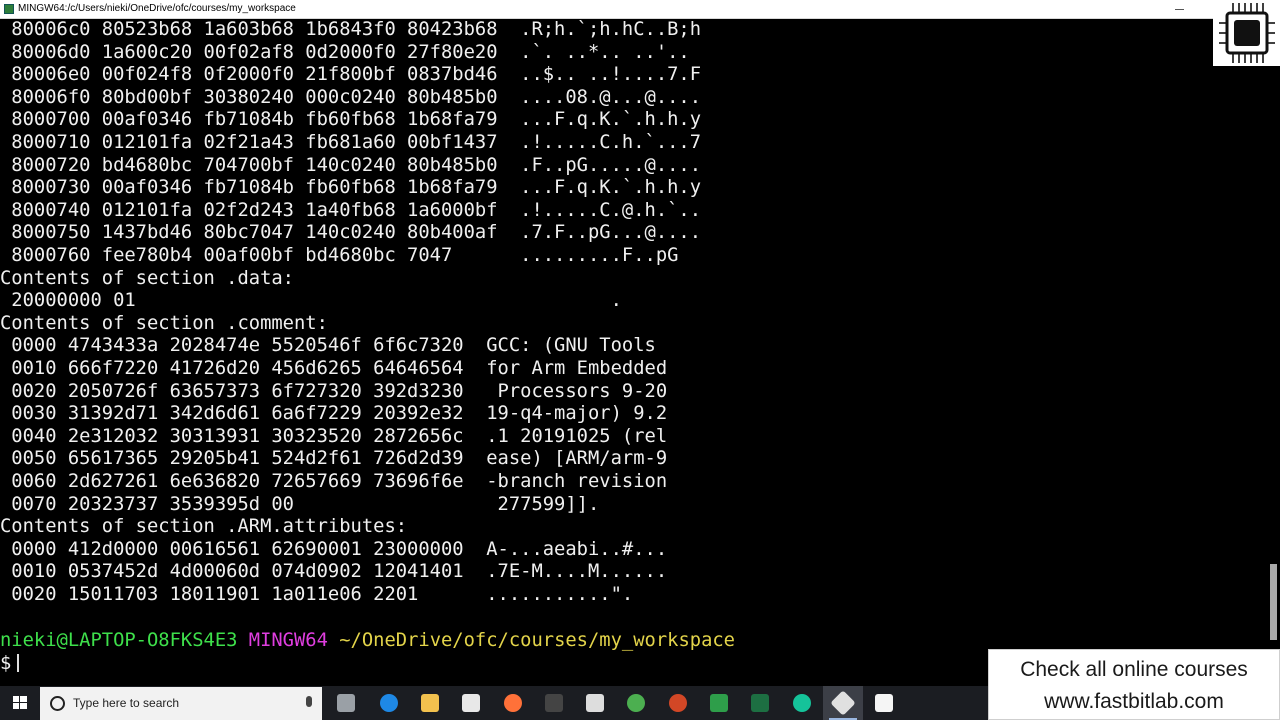  I want to click on powerpoint-icon, so click(678, 703).